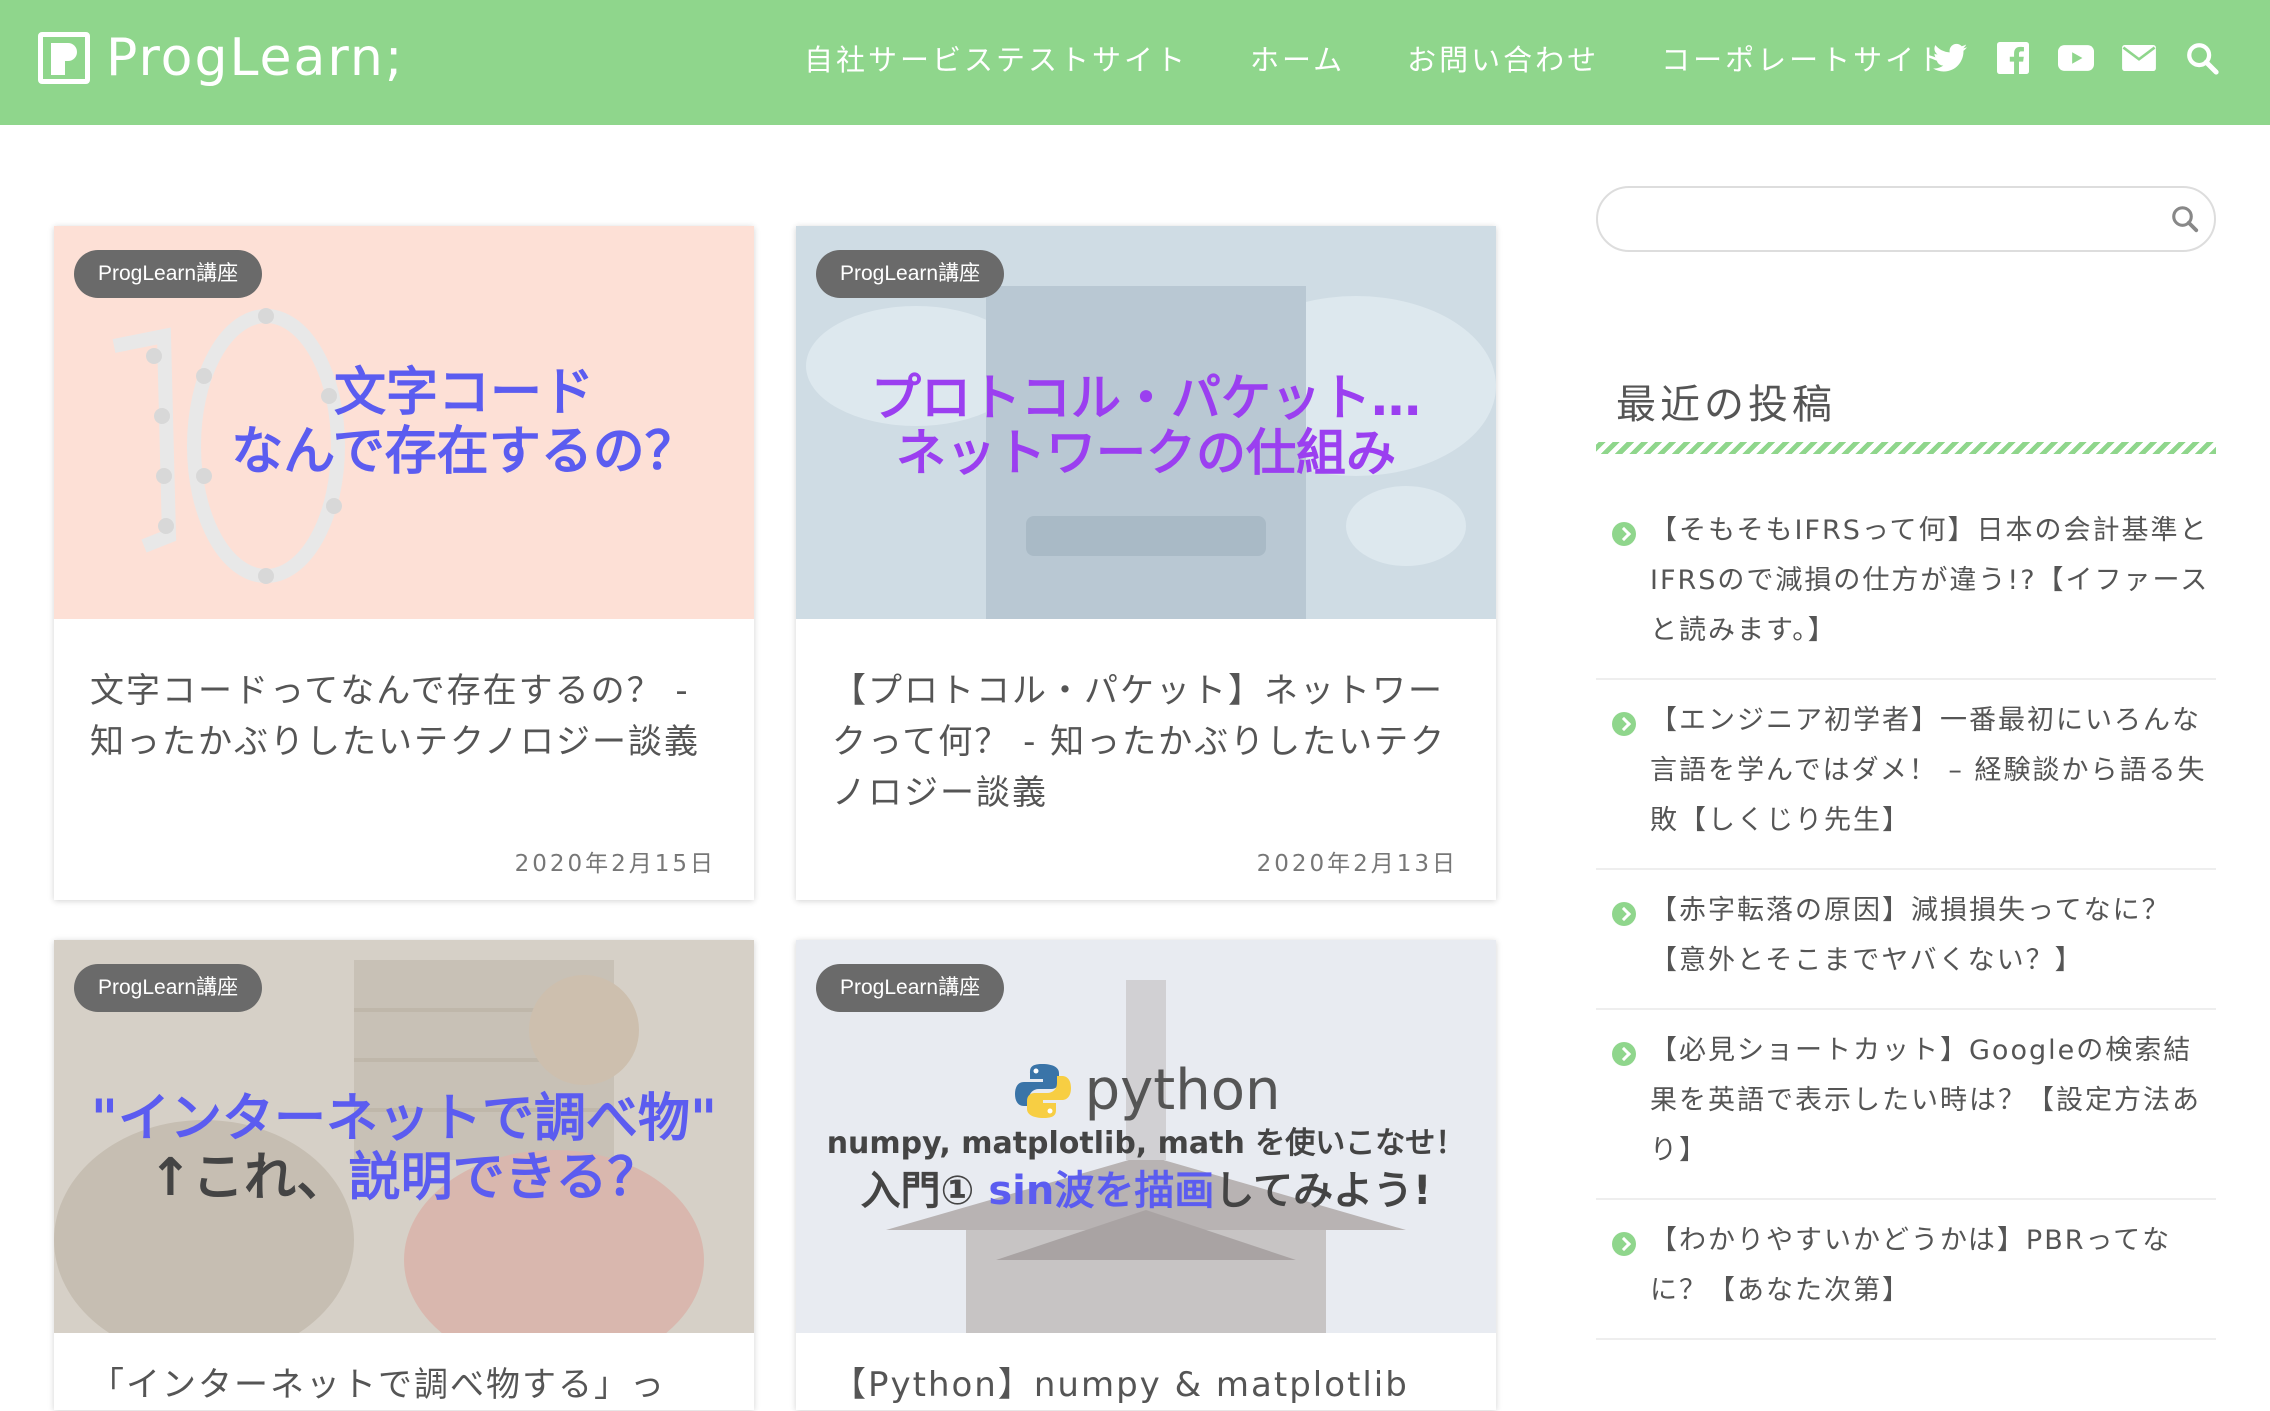 The width and height of the screenshot is (2270, 1411). I want to click on main-nav: 自社サービステストサイト ホーム お問い合わせ コーポレートサイト, so click(1407, 60).